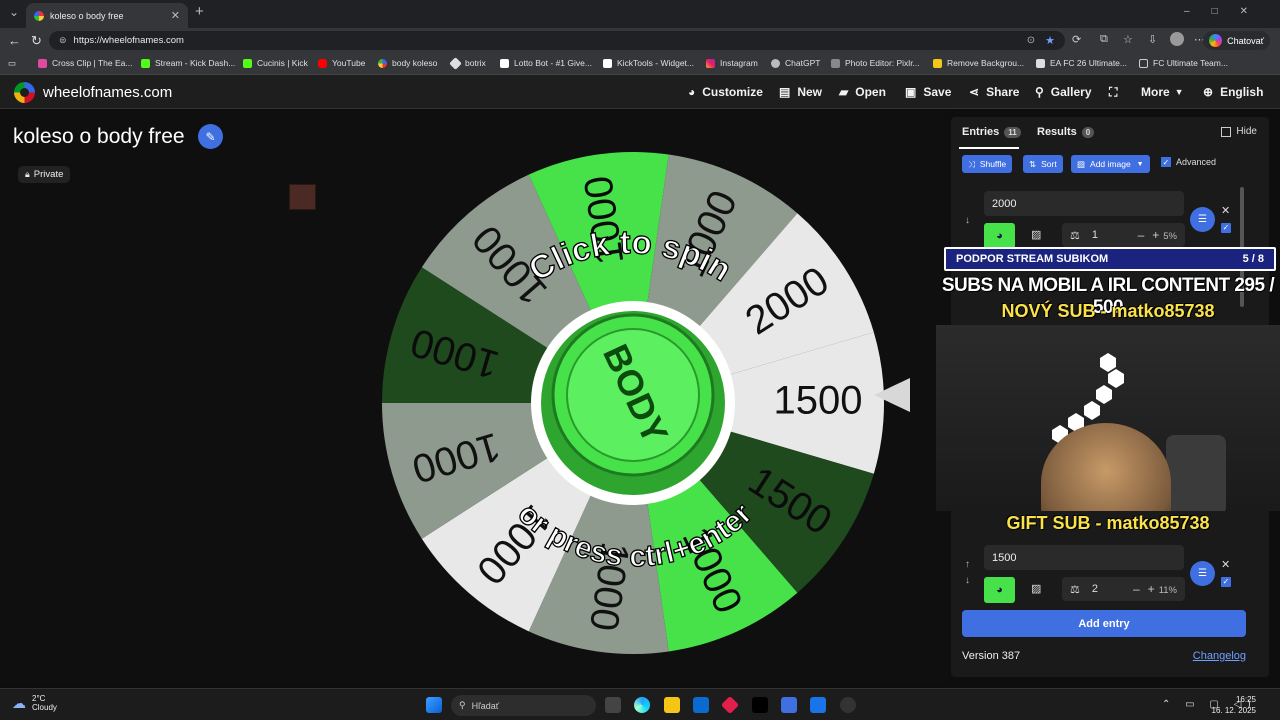 The image size is (1280, 720). Describe the element at coordinates (14, 40) in the screenshot. I see `back-icon: ←` at that location.